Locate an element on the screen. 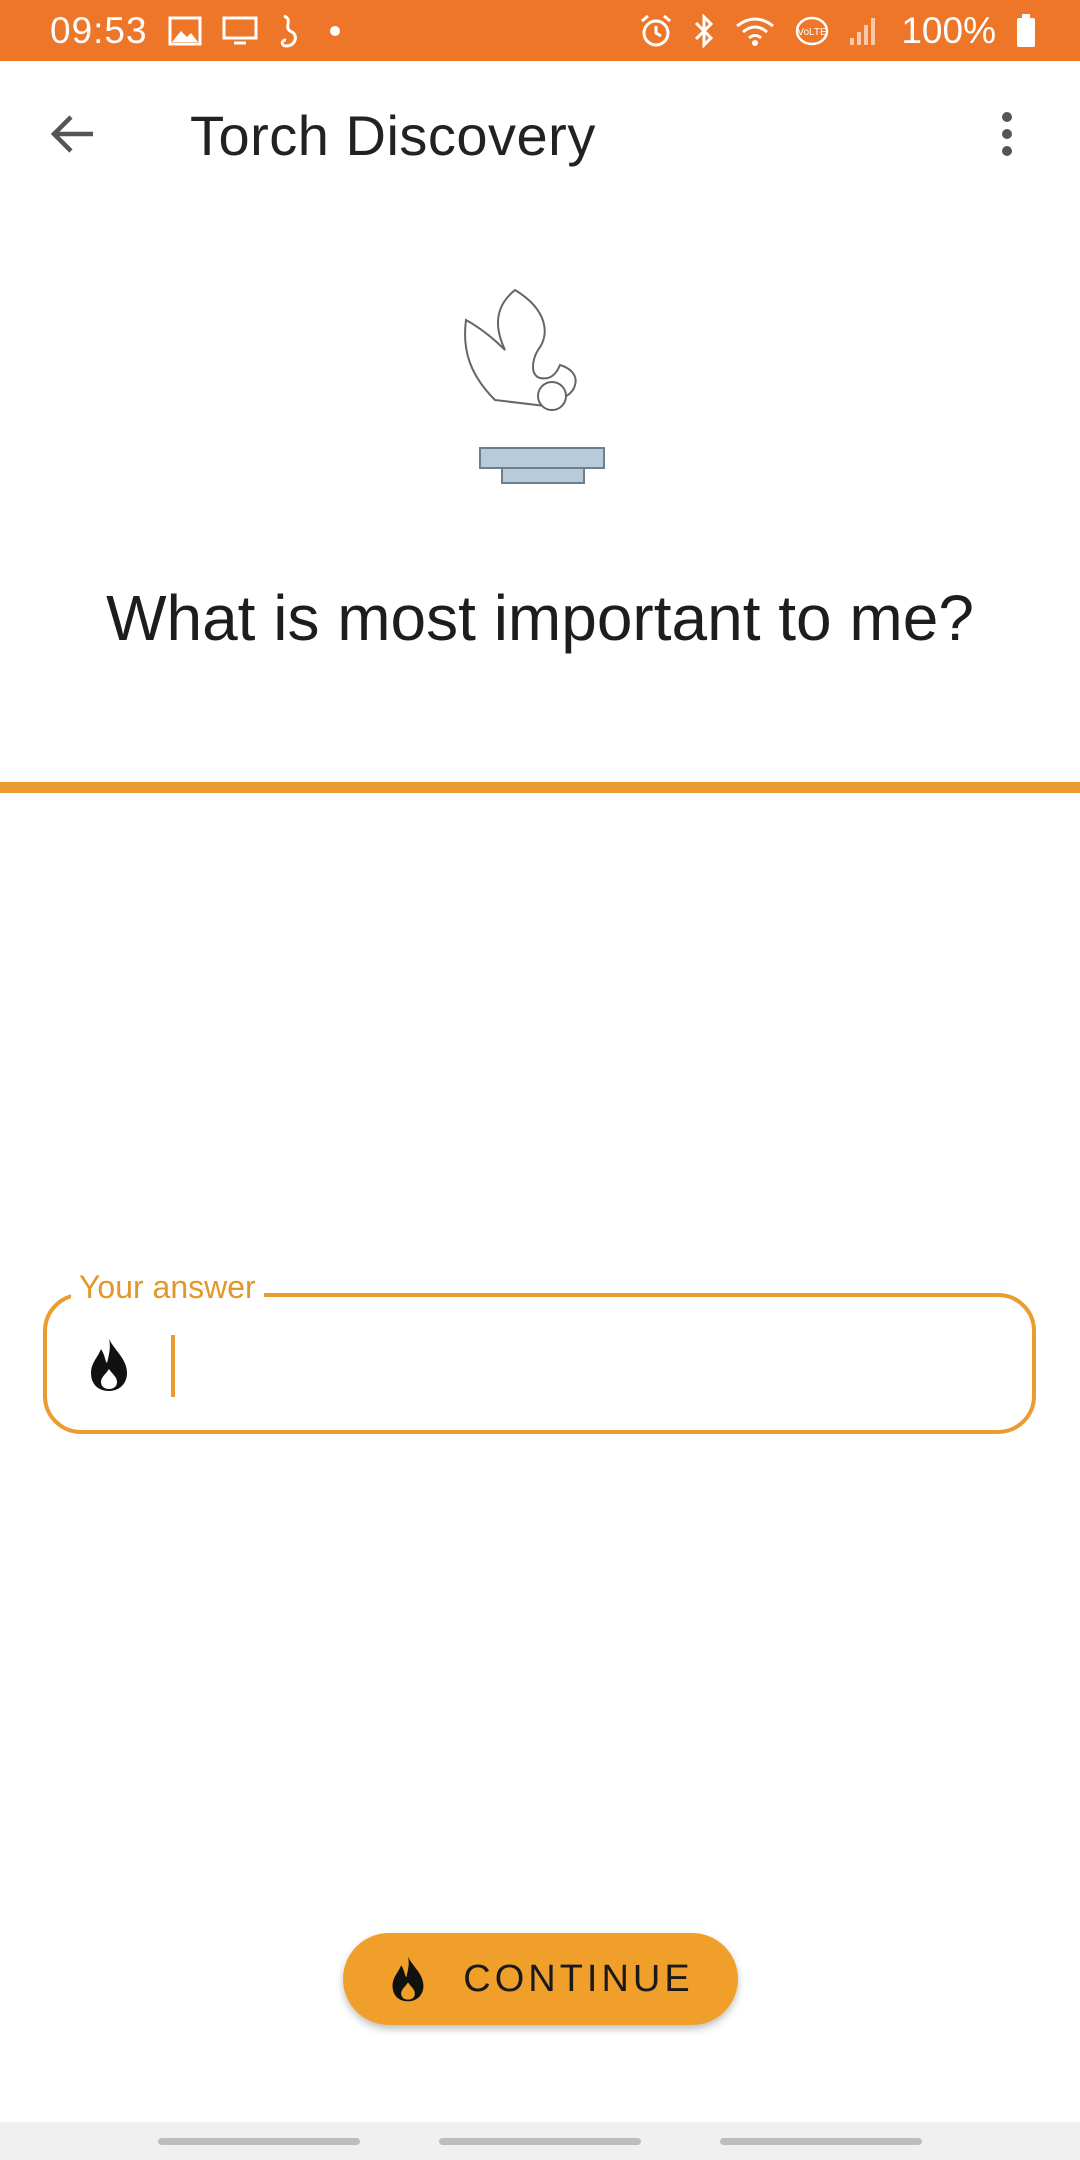 The height and width of the screenshot is (2160, 1080). torch-logo-icon is located at coordinates (540, 390).